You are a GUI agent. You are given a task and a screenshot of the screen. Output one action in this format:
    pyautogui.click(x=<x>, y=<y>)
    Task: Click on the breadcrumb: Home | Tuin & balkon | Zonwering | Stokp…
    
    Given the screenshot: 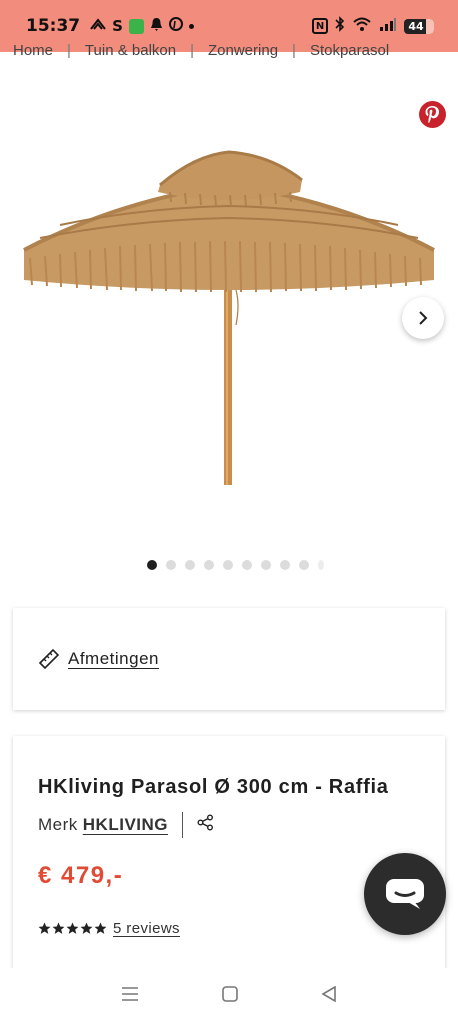 What is the action you would take?
    pyautogui.click(x=233, y=52)
    